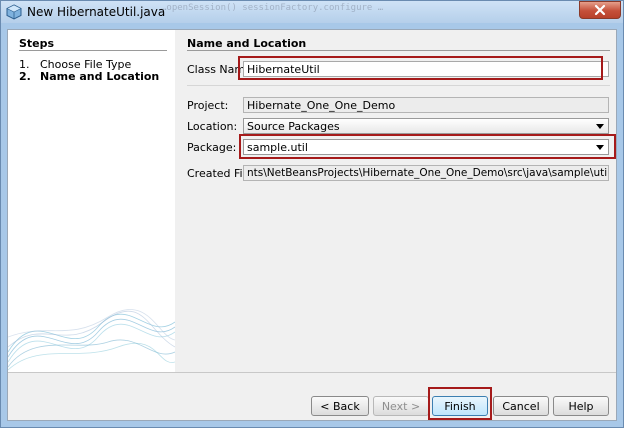 The width and height of the screenshot is (624, 428). Describe the element at coordinates (426, 126) in the screenshot. I see `location-dropdown: Source Packages` at that location.